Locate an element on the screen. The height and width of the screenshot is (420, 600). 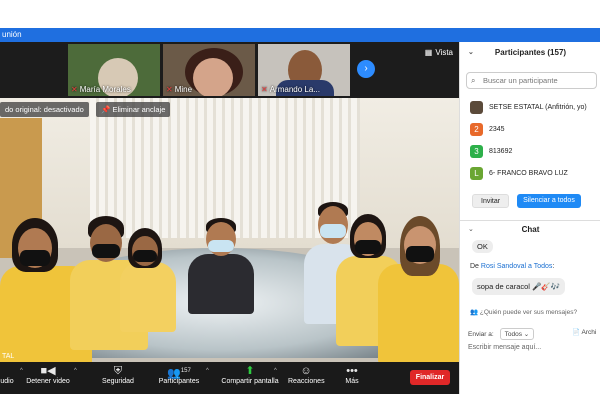
people-icon: 👥157 is located at coordinates (179, 373).